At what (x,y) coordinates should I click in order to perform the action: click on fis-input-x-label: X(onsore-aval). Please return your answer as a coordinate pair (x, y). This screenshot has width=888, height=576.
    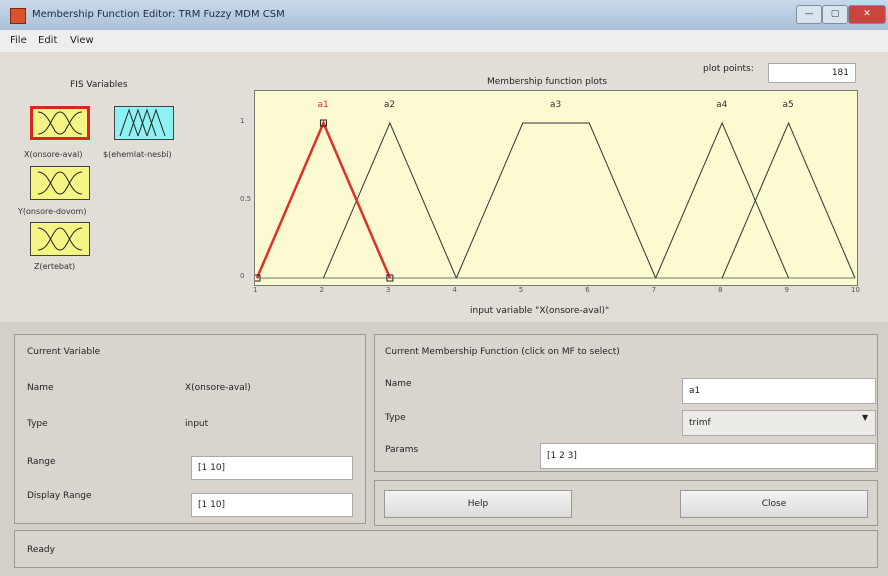
    Looking at the image, I should click on (53, 154).